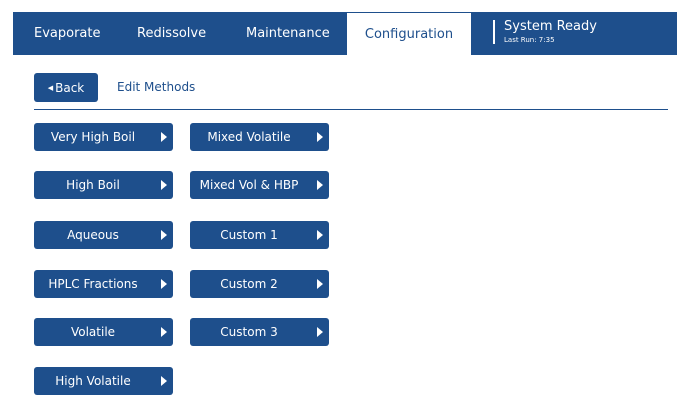 The width and height of the screenshot is (691, 395). I want to click on method-very-high-boil-button: Very High Boil, so click(103, 137).